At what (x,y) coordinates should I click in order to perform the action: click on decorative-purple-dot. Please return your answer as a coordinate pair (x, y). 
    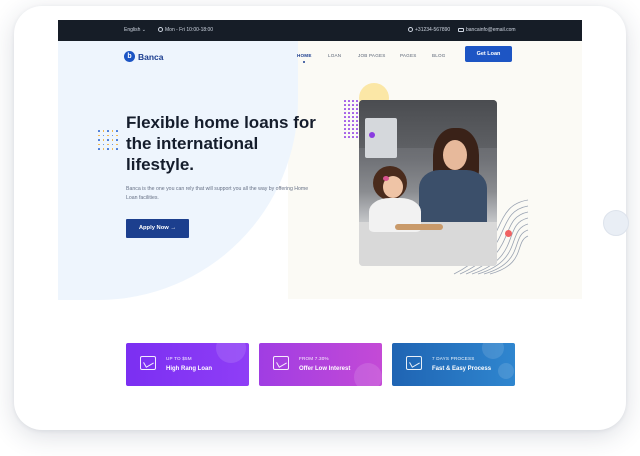
    Looking at the image, I should click on (372, 135).